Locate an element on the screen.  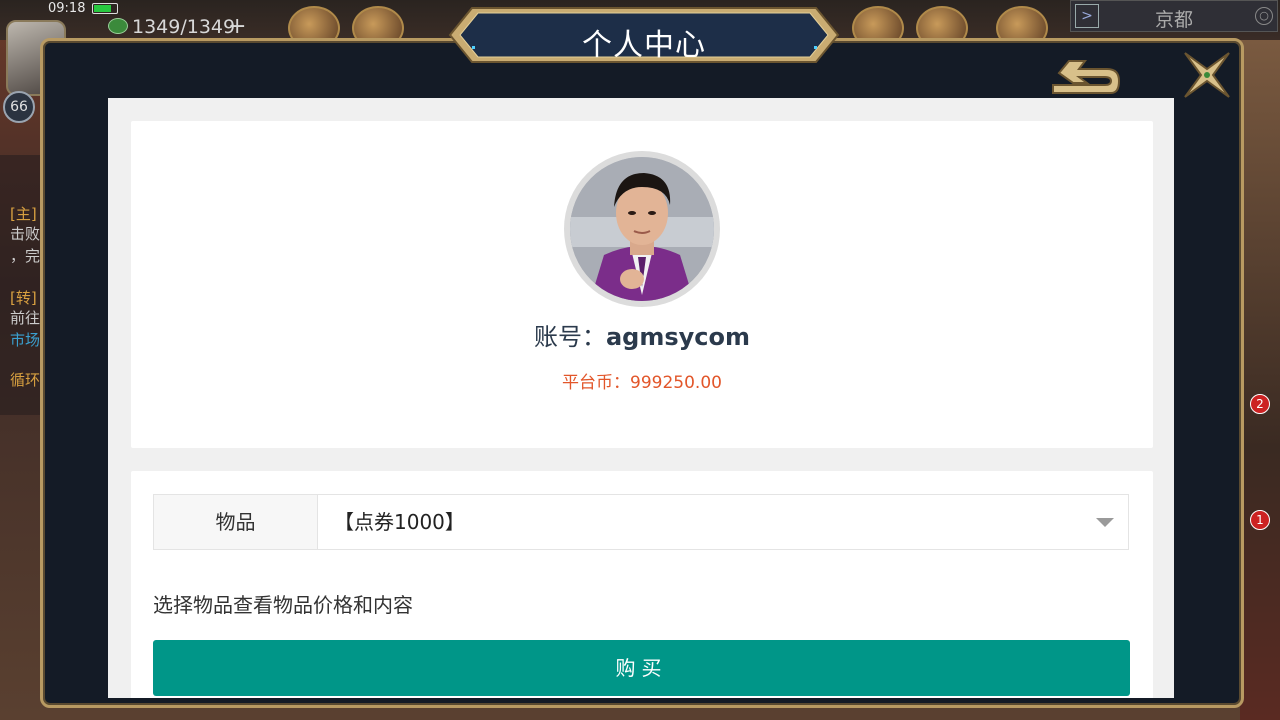
battery-icon is located at coordinates (105, 8).